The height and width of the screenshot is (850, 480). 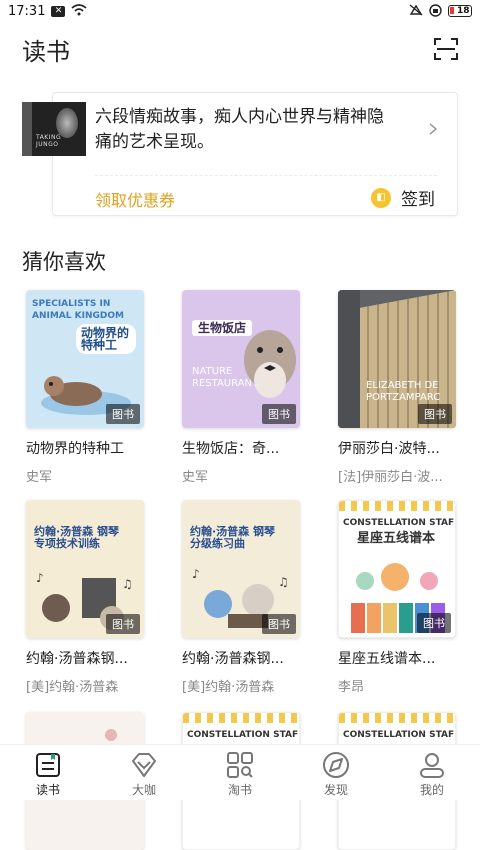 I want to click on wifi-icon, so click(x=79, y=11).